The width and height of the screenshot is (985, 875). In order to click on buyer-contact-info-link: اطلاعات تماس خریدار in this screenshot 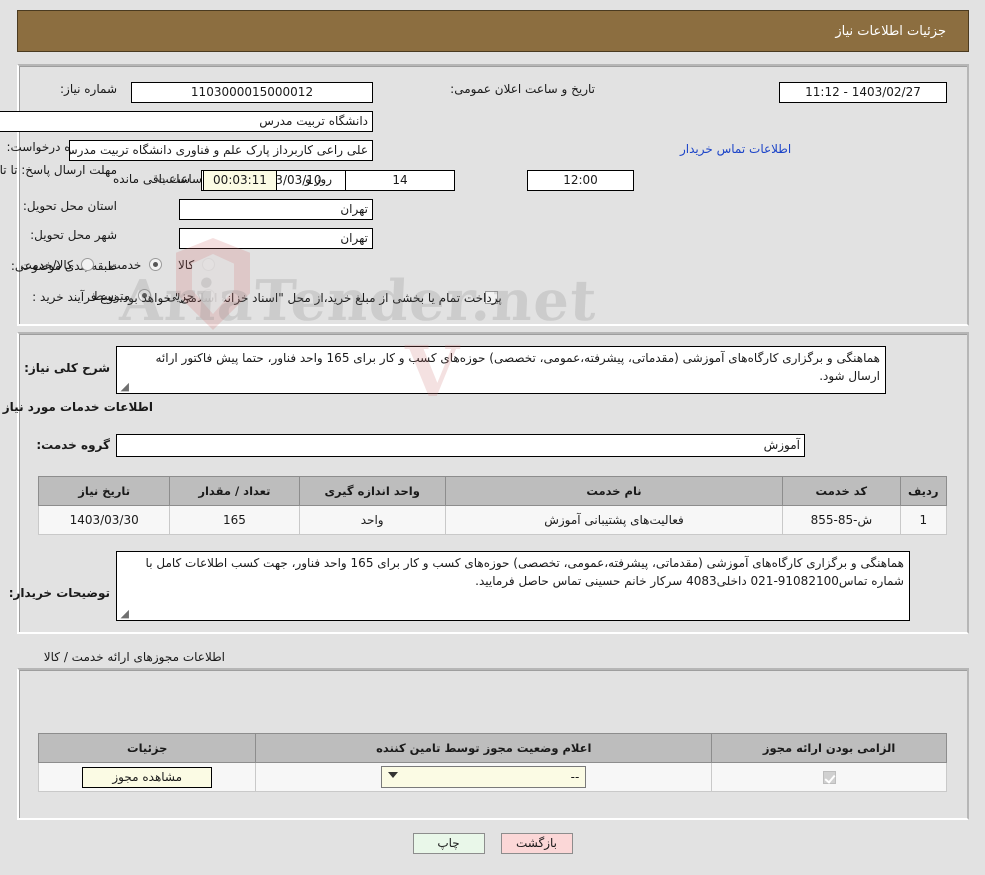, I will do `click(735, 149)`.